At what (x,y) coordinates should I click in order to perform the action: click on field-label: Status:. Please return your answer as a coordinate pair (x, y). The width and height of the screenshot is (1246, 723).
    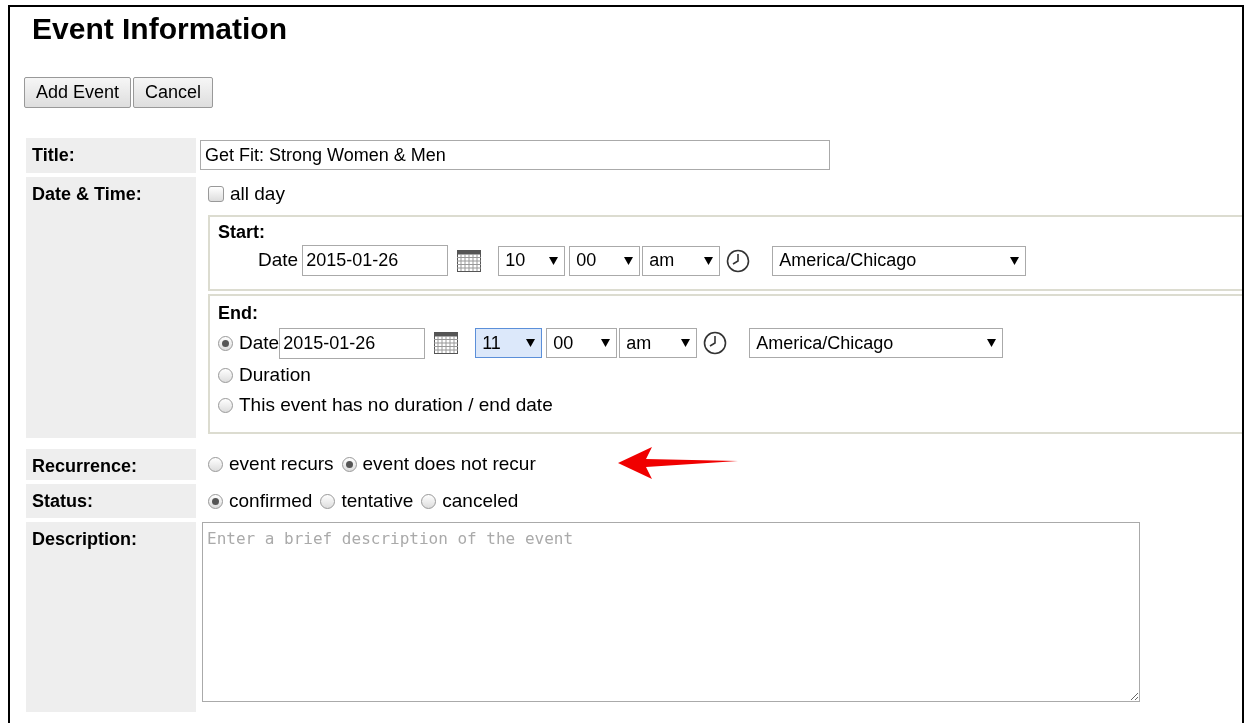
    Looking at the image, I should click on (111, 501).